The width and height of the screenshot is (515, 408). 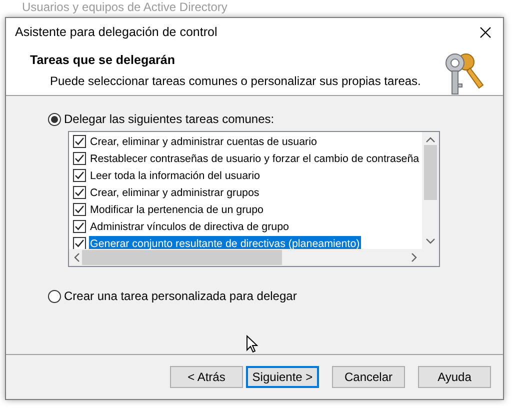 I want to click on task-item: Restablecer contraseñas de usuario y forzar el cambio de contraseña, so click(x=254, y=158).